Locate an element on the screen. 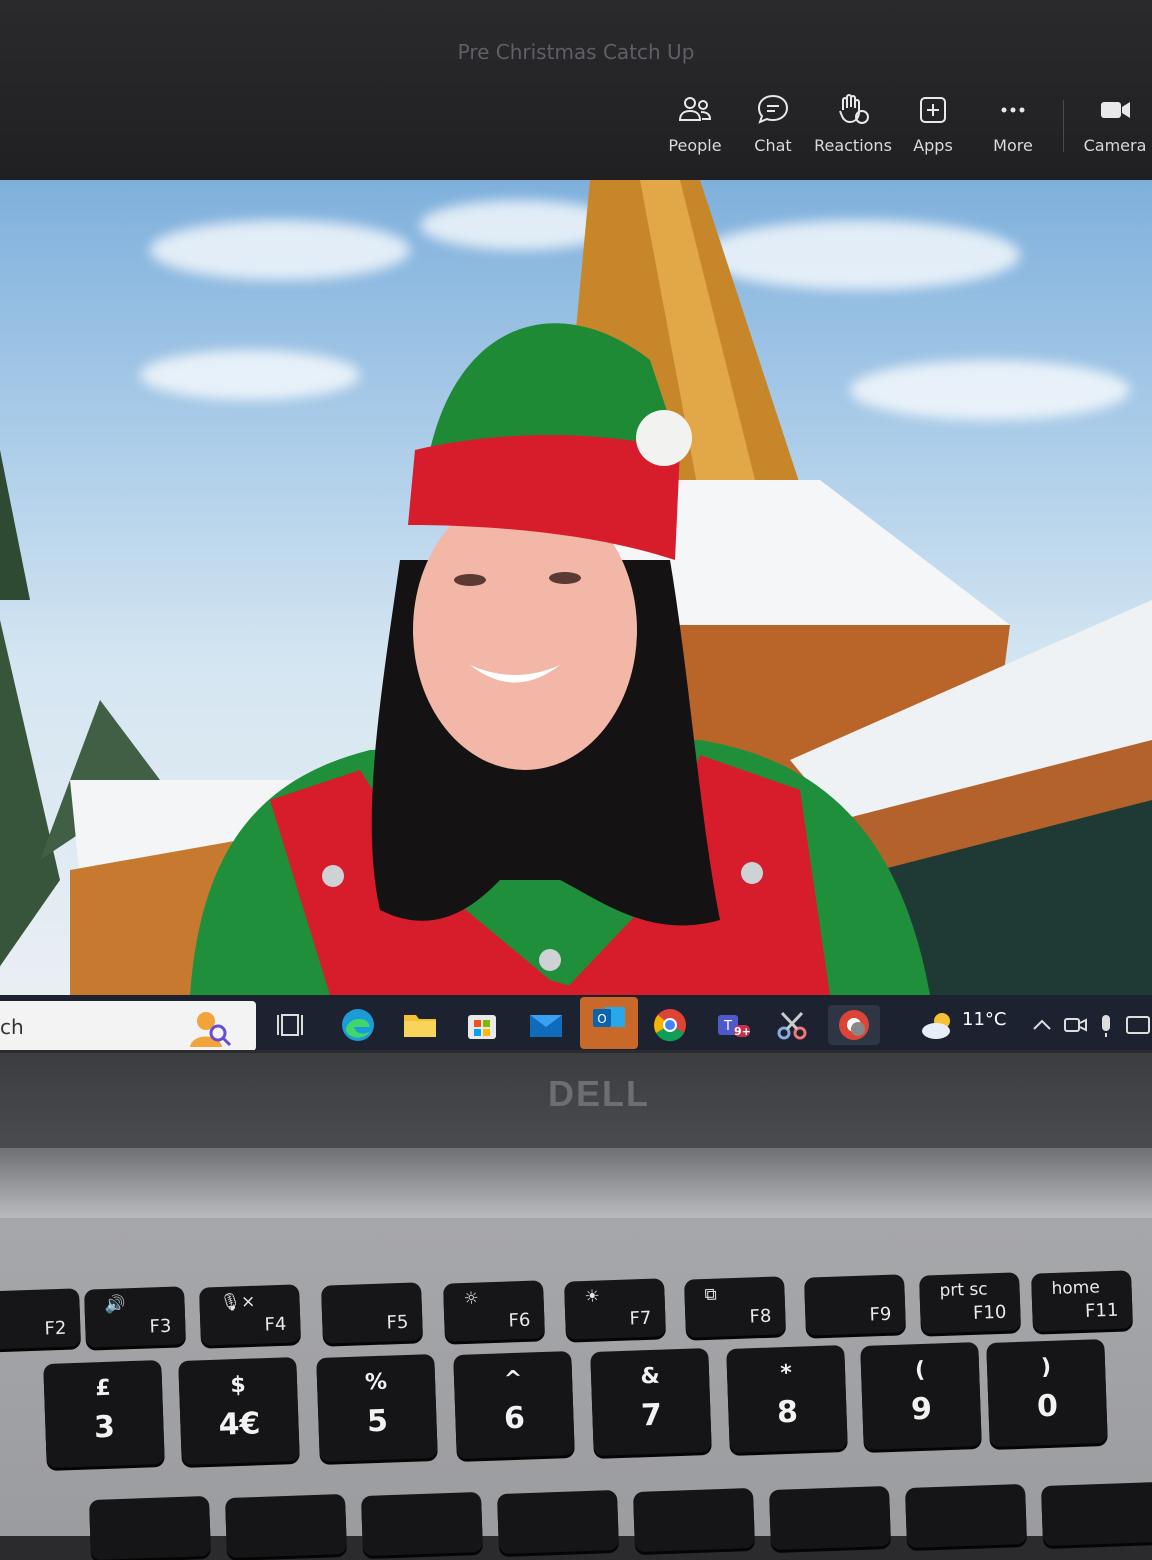 This screenshot has height=1560, width=1152. number-key-5: % 5 is located at coordinates (377, 1408).